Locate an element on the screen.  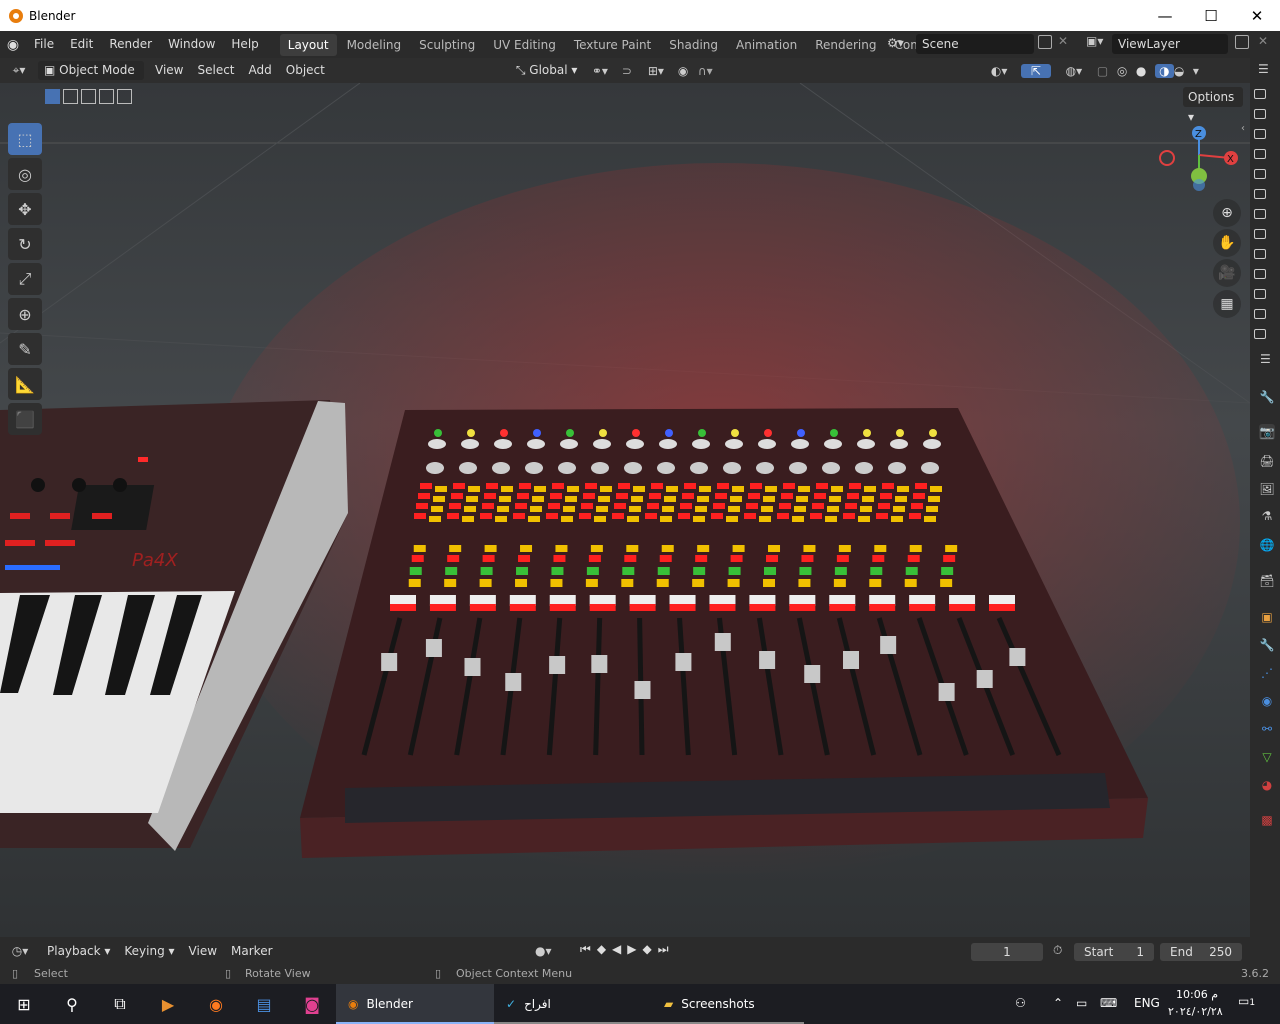
select-invert-icon is located at coordinates (106, 96).